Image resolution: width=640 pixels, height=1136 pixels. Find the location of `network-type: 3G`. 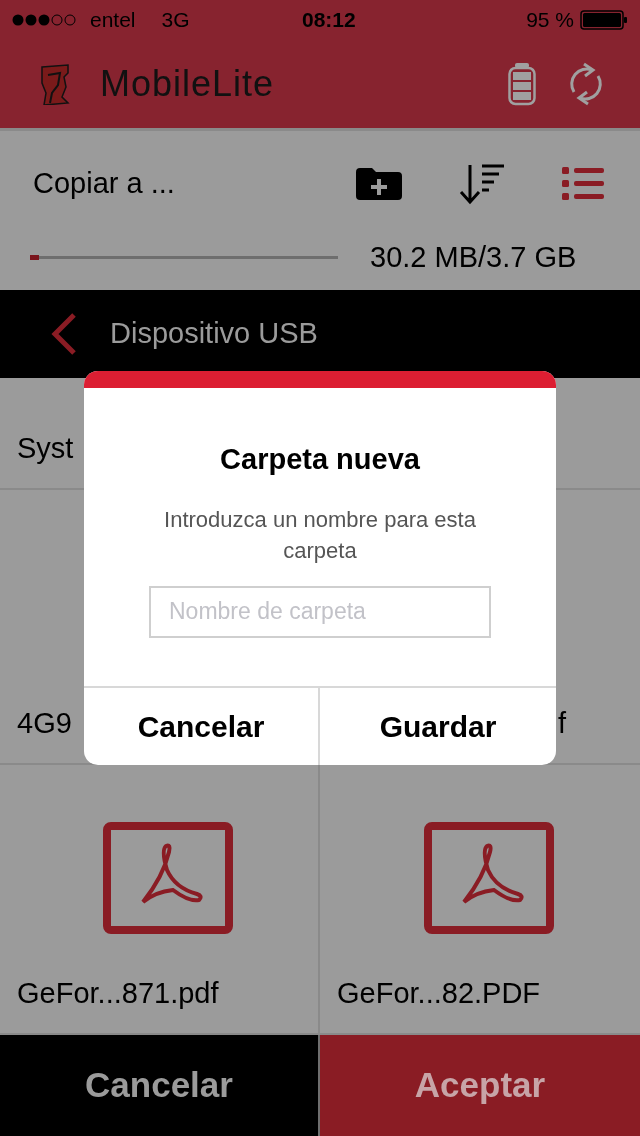

network-type: 3G is located at coordinates (175, 20).